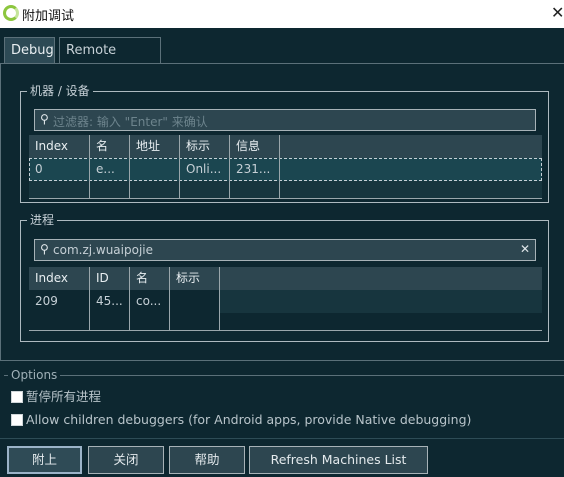 The width and height of the screenshot is (564, 477). I want to click on tab-bar: Debug Remote Debug, so click(282, 56).